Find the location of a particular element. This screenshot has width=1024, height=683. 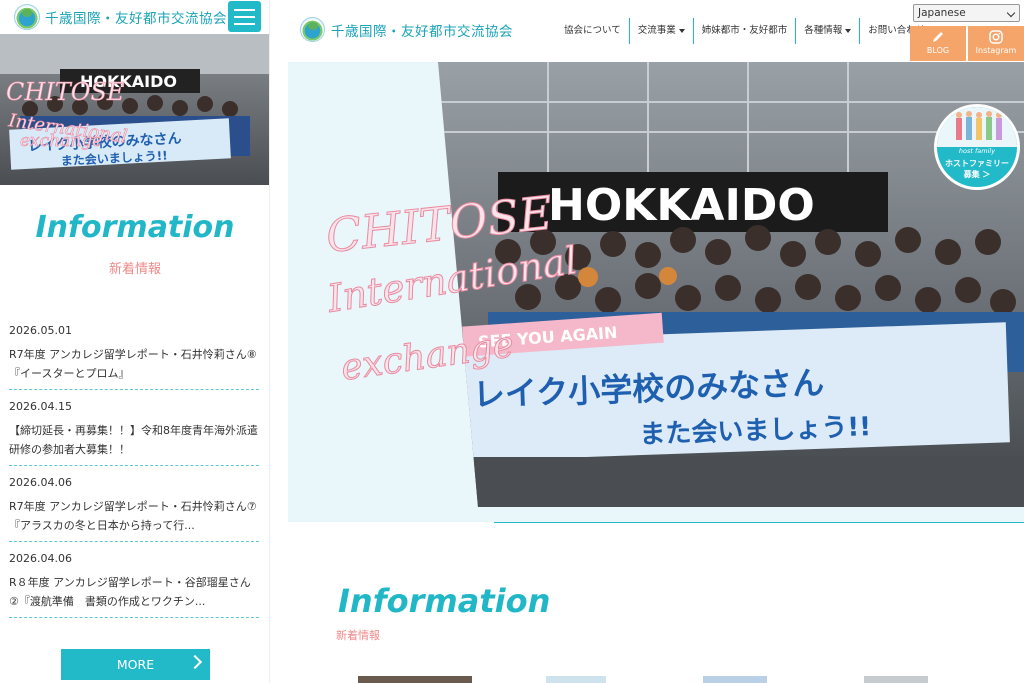

blog-button: BLOG is located at coordinates (938, 43).